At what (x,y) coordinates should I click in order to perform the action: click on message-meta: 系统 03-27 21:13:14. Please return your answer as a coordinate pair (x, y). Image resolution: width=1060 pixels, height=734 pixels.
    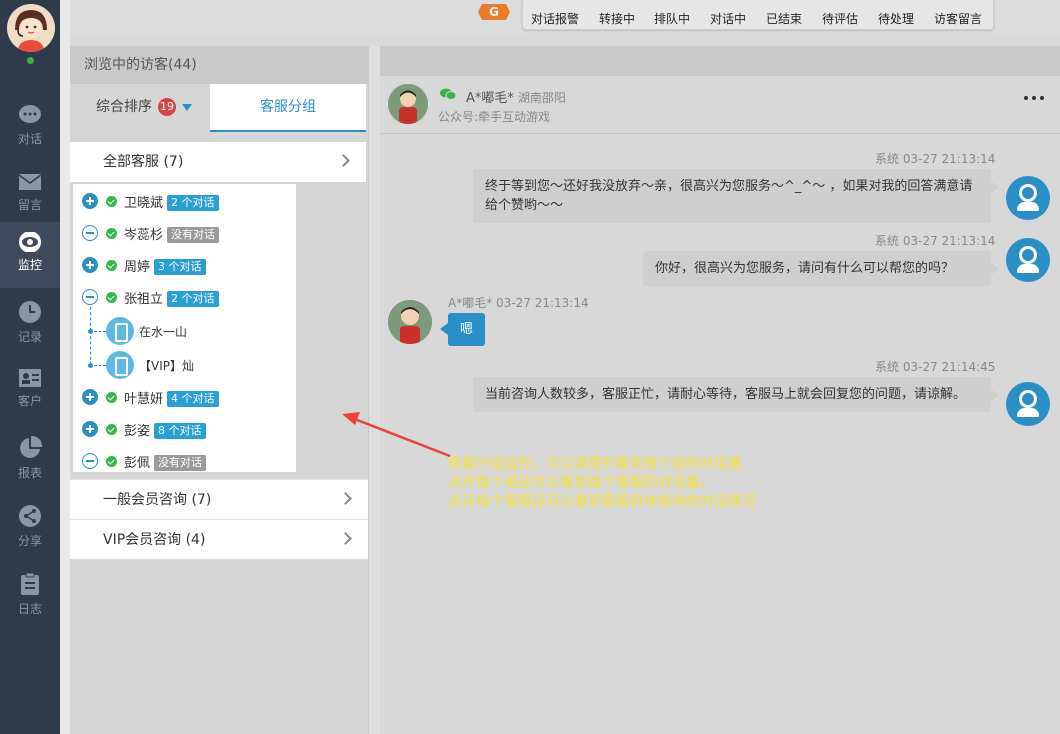
    Looking at the image, I should click on (935, 158).